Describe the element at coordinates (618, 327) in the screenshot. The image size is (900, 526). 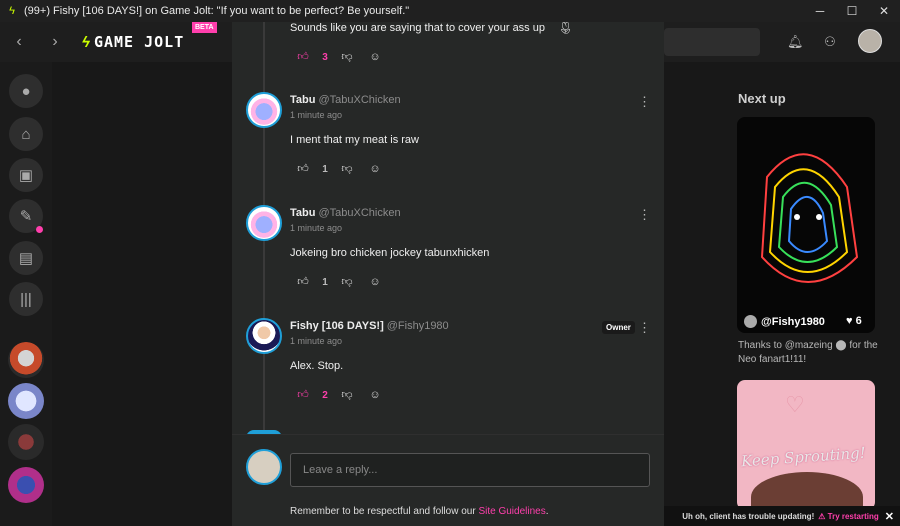
I see `owner-badge: Owner` at that location.